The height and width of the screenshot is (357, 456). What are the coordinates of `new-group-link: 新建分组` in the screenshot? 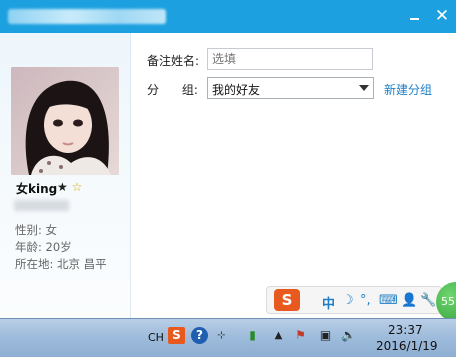 It's located at (408, 89).